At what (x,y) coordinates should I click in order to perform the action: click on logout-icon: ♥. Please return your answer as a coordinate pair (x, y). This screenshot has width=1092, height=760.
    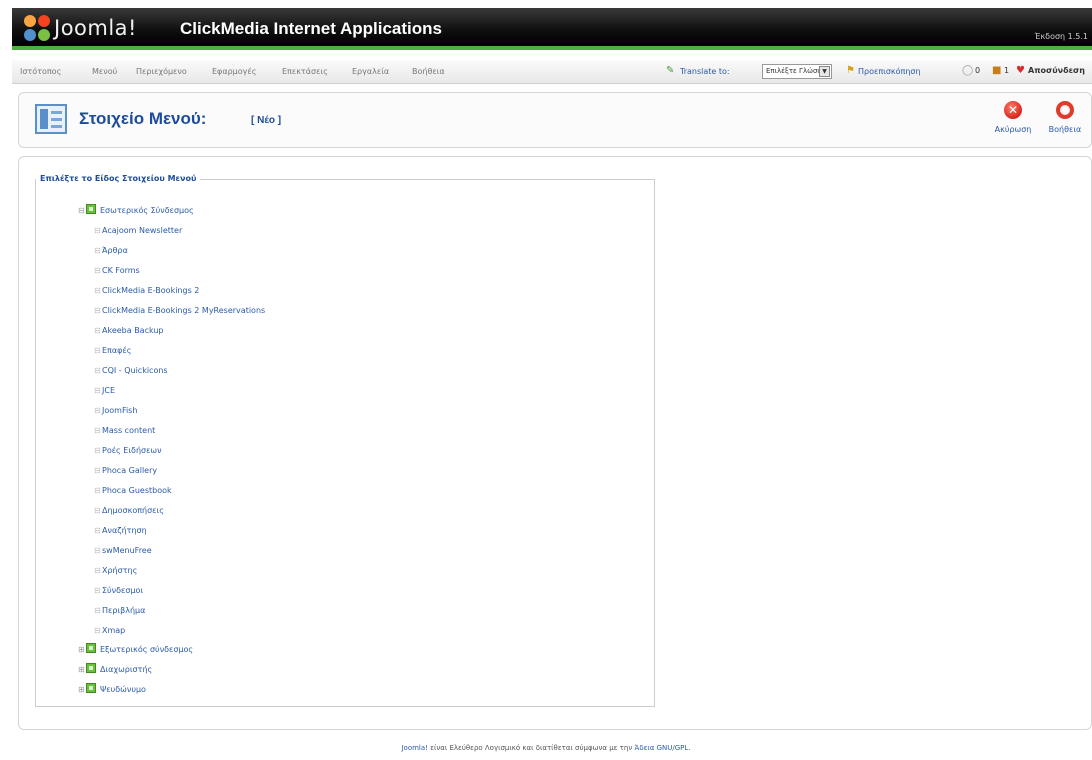
    Looking at the image, I should click on (1020, 70).